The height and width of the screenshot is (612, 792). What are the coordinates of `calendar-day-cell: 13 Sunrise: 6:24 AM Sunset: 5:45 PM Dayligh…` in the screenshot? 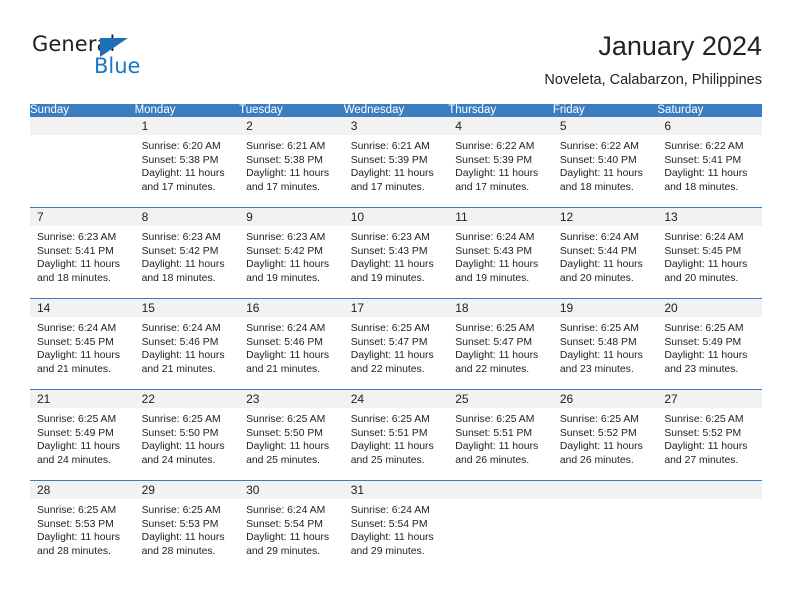 It's located at (709, 253).